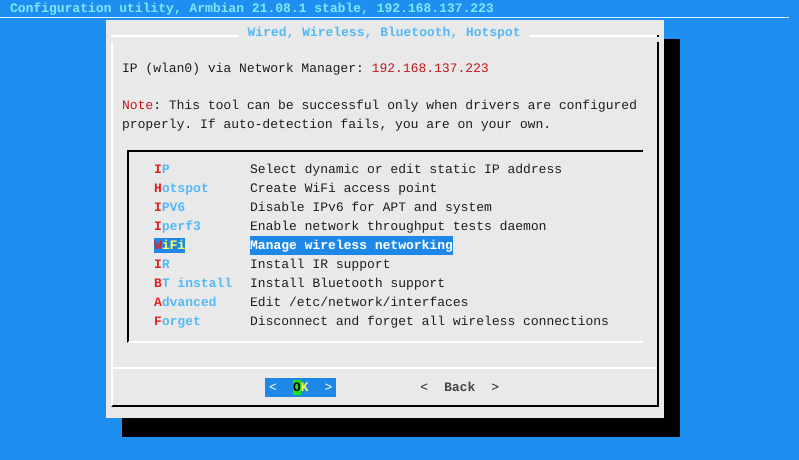 This screenshot has height=460, width=799. Describe the element at coordinates (181, 188) in the screenshot. I see `menu-tag: Hotspot` at that location.